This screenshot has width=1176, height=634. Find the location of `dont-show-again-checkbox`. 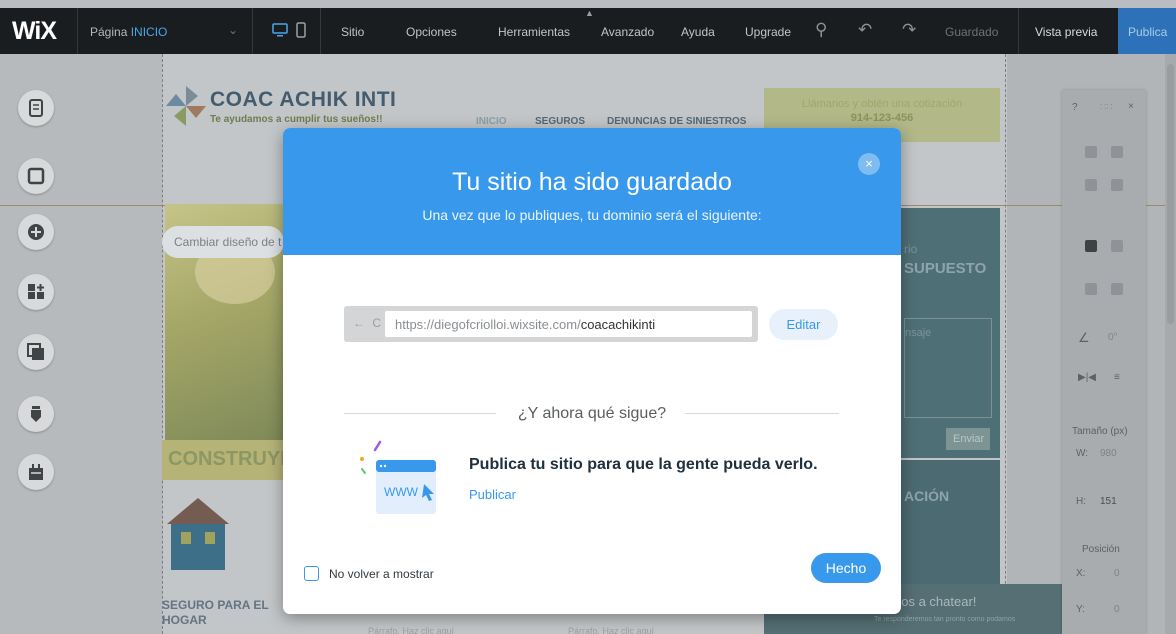

dont-show-again-checkbox is located at coordinates (311, 573).